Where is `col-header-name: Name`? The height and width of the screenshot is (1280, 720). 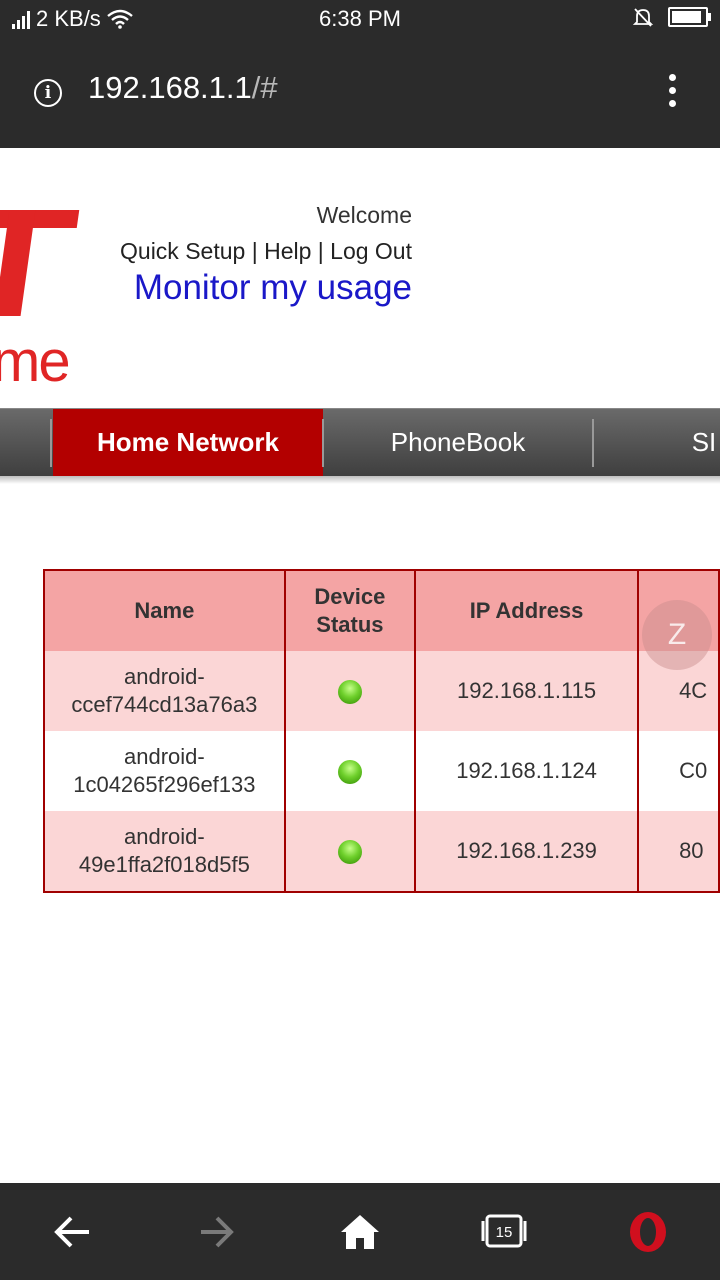 col-header-name: Name is located at coordinates (164, 610).